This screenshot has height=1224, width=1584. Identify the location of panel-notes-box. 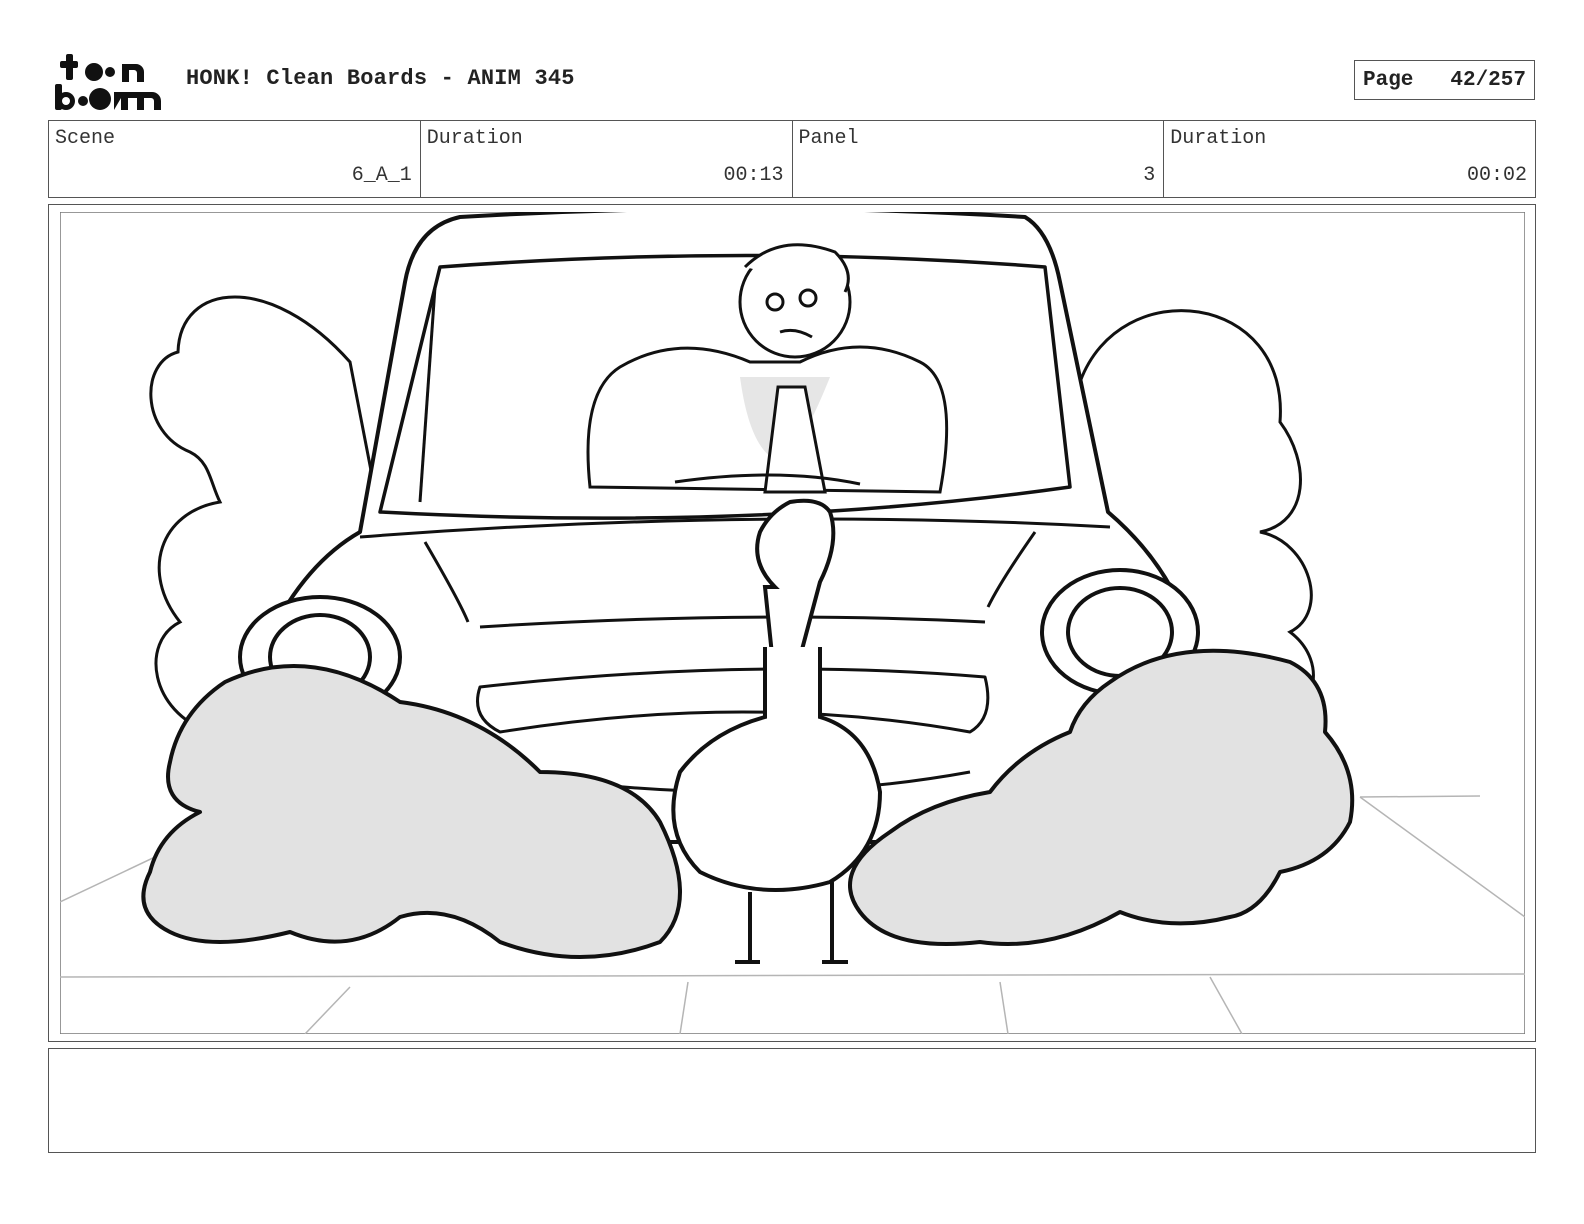
(792, 1100).